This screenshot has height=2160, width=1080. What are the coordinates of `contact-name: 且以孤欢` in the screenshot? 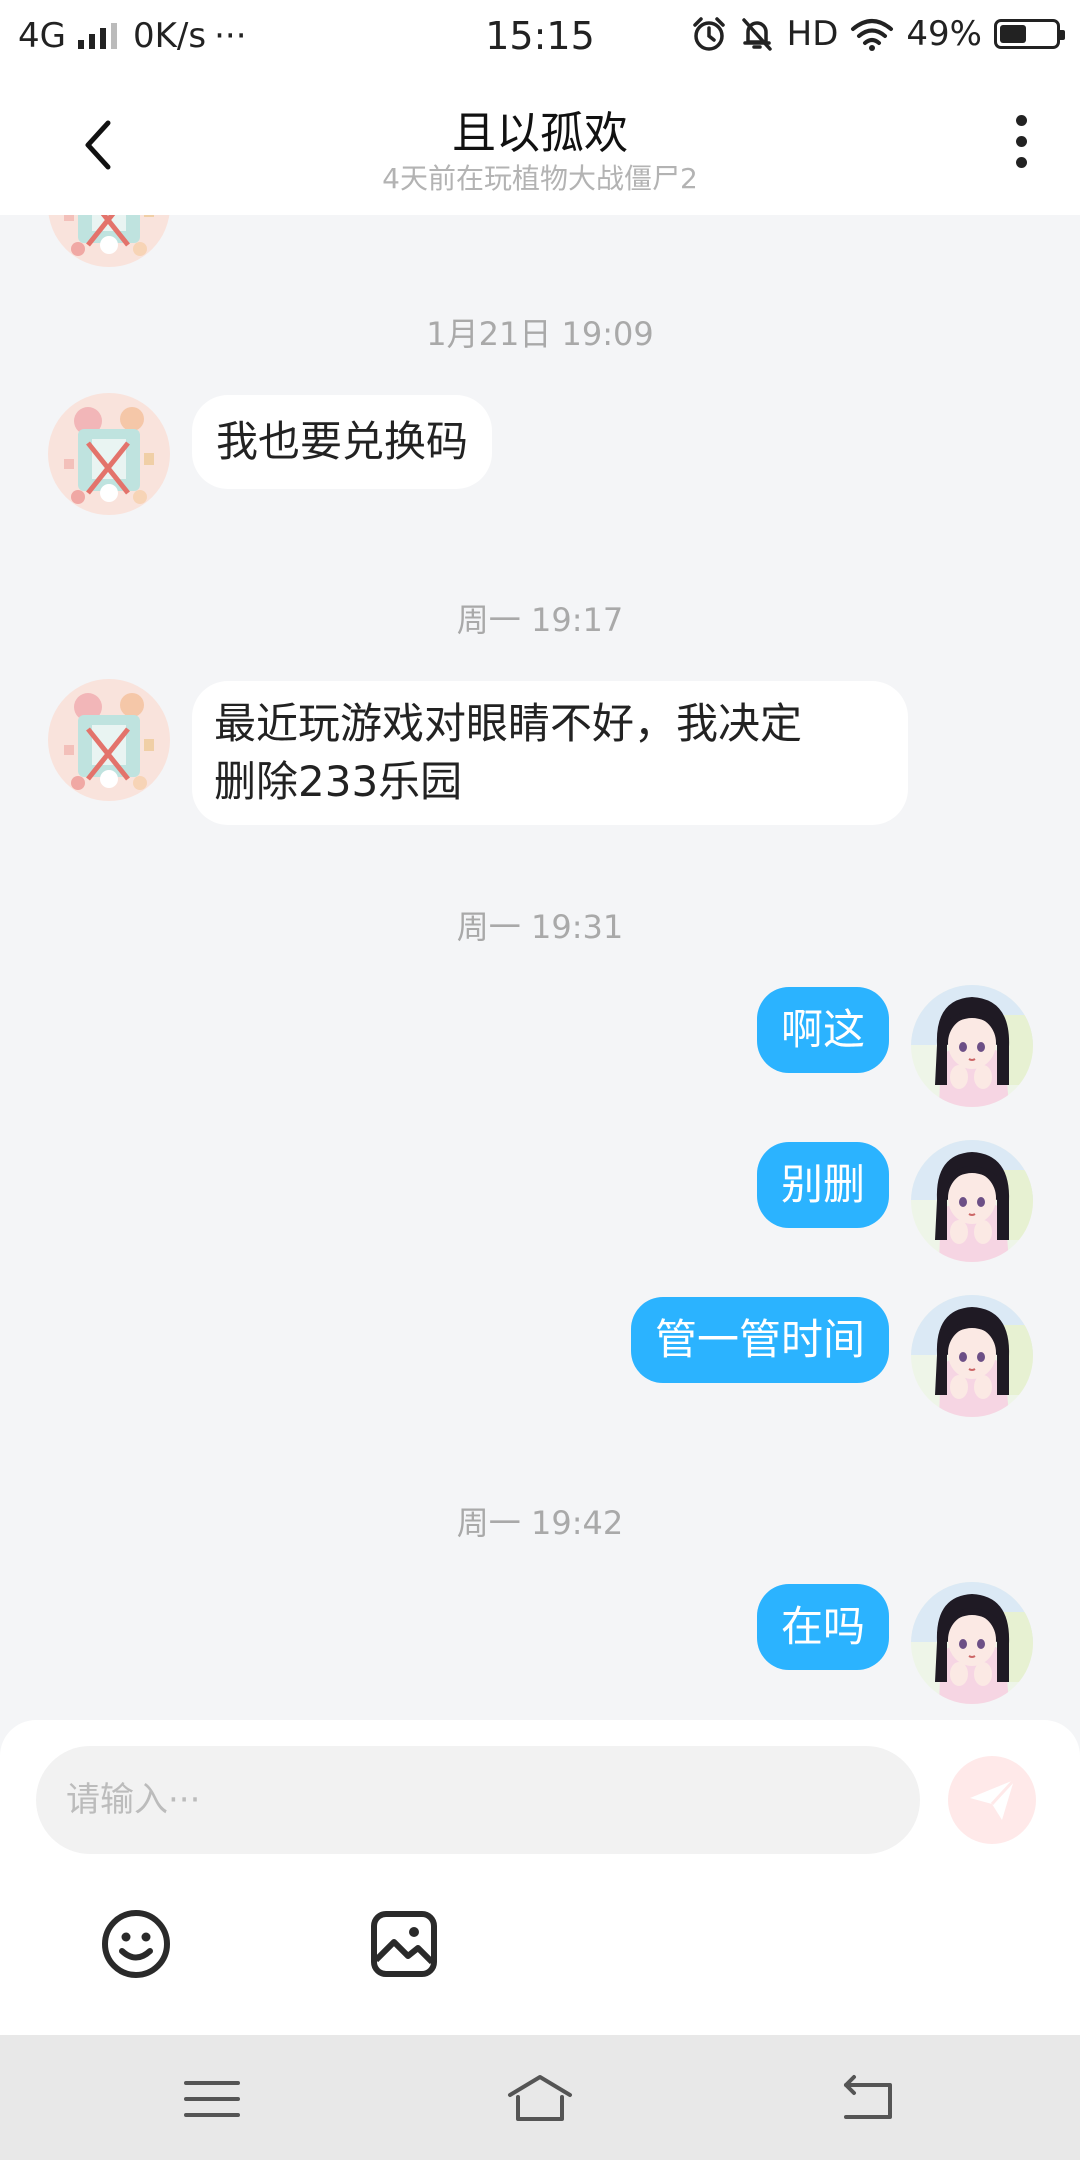 It's located at (540, 133).